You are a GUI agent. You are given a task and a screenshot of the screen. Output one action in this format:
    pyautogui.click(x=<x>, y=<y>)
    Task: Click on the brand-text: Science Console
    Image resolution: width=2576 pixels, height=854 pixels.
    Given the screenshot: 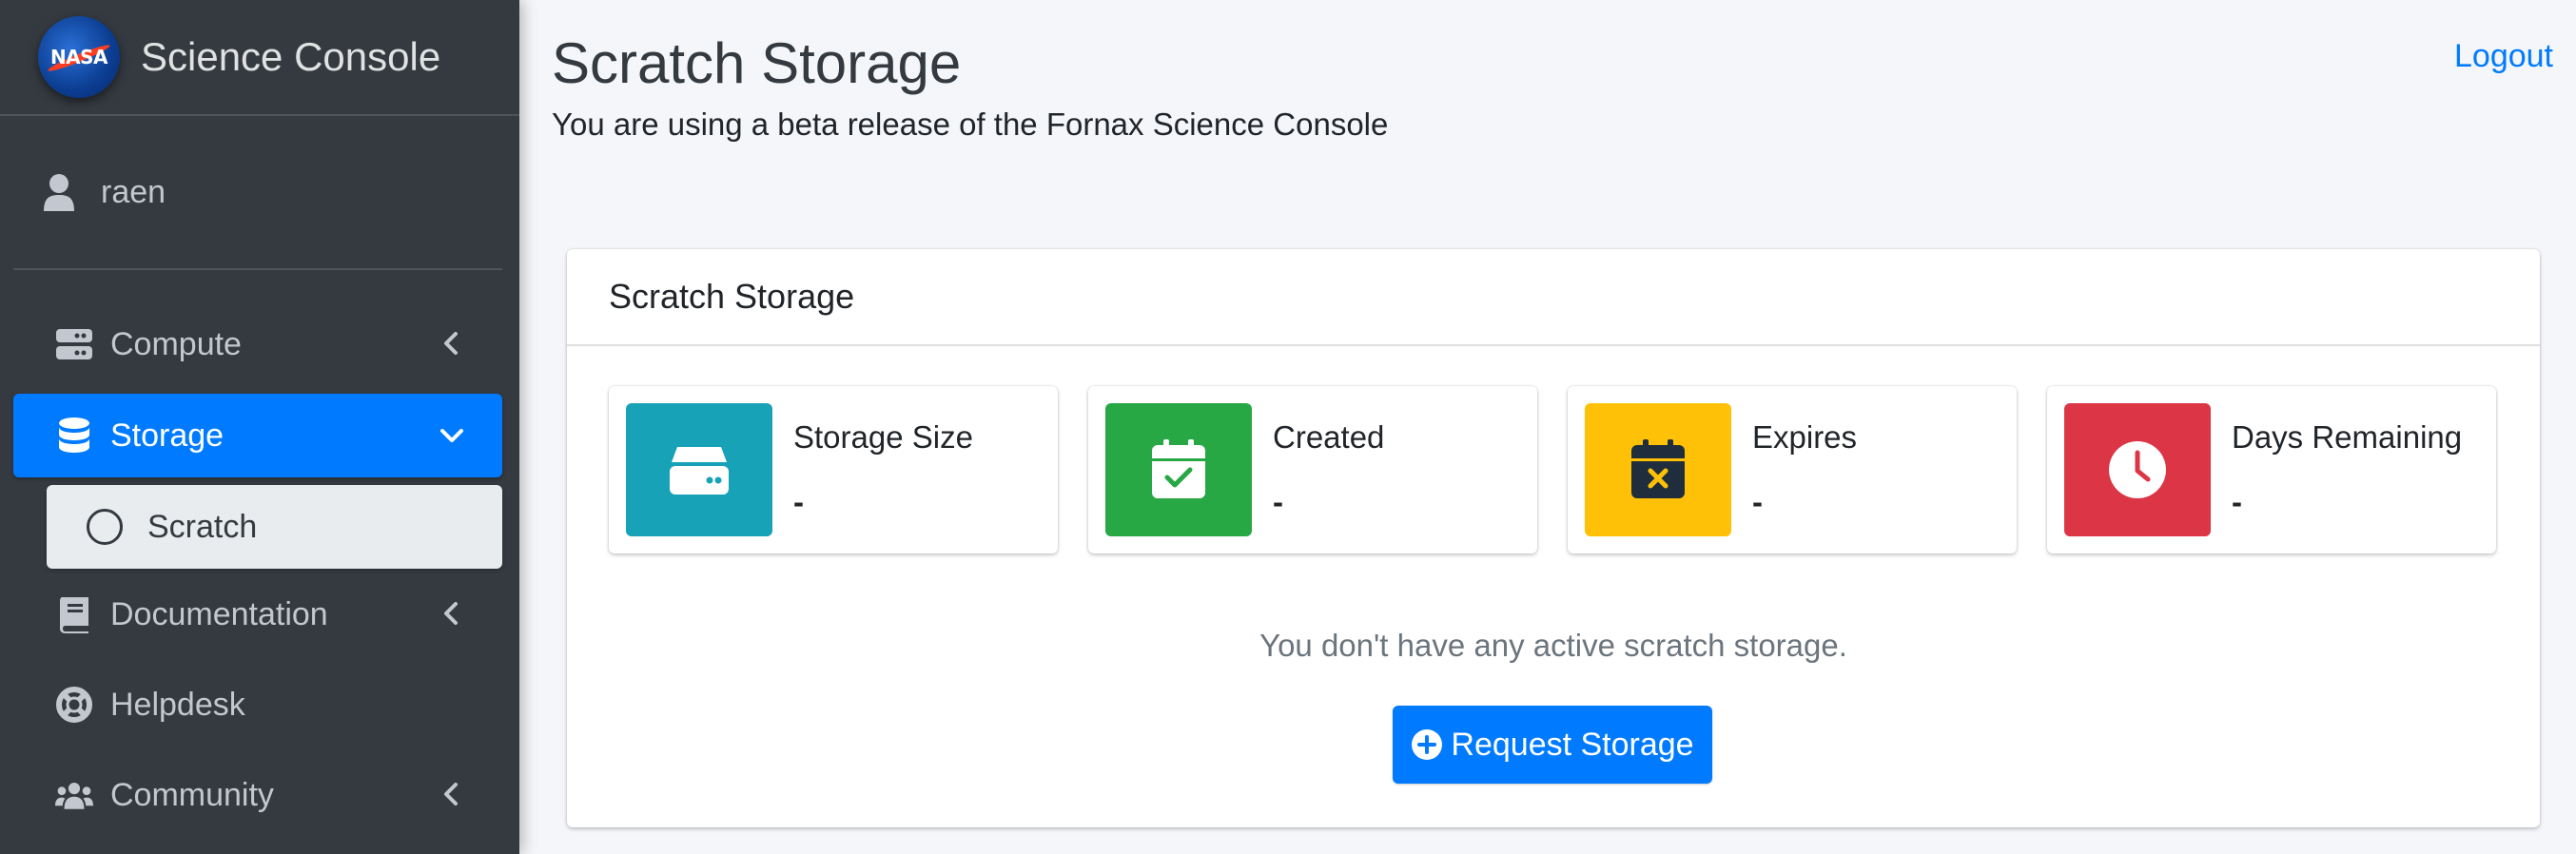 What is the action you would take?
    pyautogui.click(x=291, y=57)
    